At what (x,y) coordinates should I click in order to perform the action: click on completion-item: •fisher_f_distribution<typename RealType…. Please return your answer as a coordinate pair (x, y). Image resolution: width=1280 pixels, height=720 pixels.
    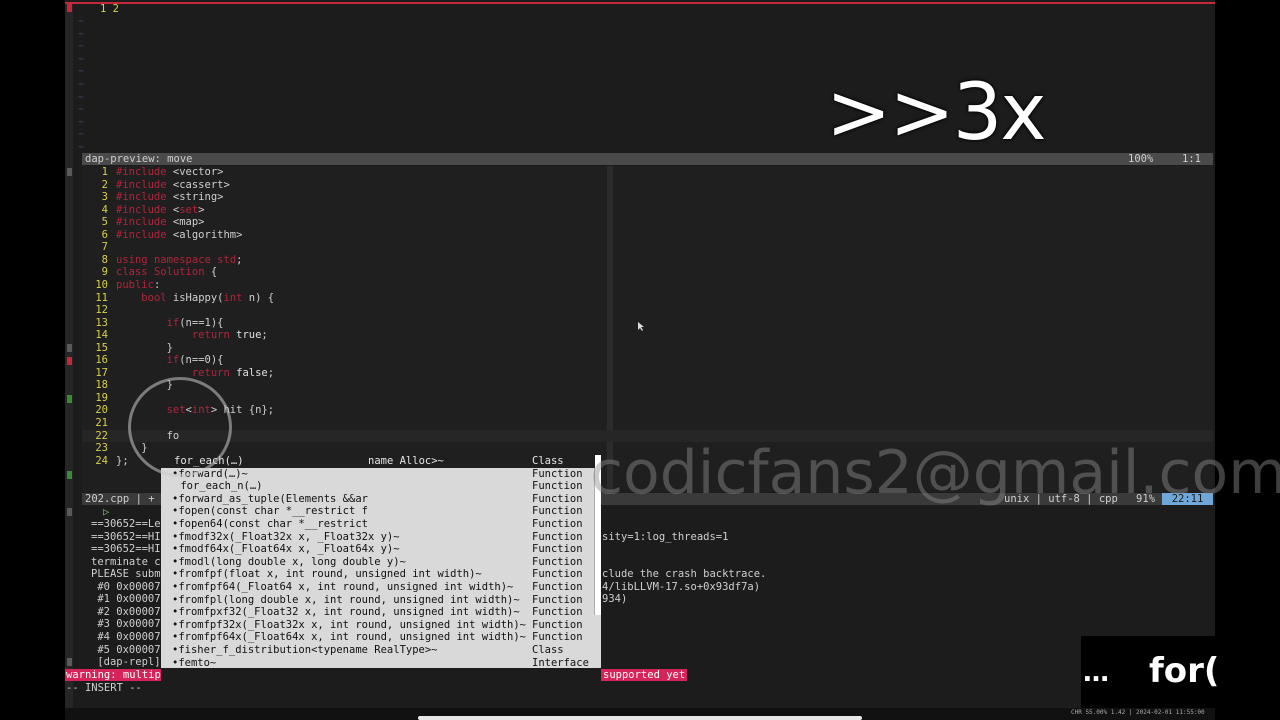
    Looking at the image, I should click on (378, 650).